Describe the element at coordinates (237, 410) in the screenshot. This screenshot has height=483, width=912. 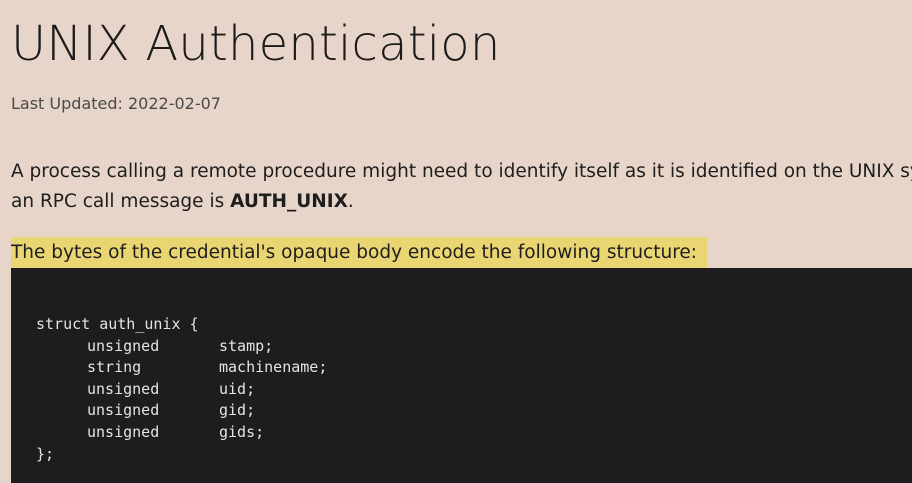
I see `code-field-name: gid;` at that location.